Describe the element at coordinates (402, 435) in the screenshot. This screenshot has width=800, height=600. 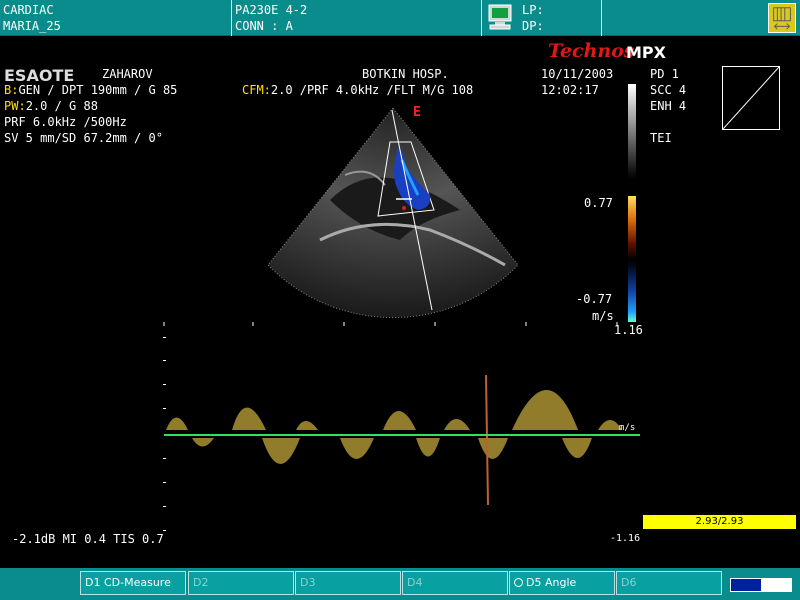
I see `doppler-baseline` at that location.